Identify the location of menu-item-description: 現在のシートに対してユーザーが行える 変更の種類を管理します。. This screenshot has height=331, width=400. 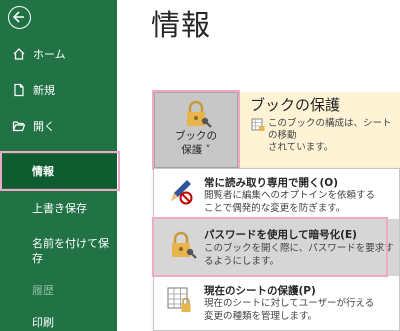
(300, 310).